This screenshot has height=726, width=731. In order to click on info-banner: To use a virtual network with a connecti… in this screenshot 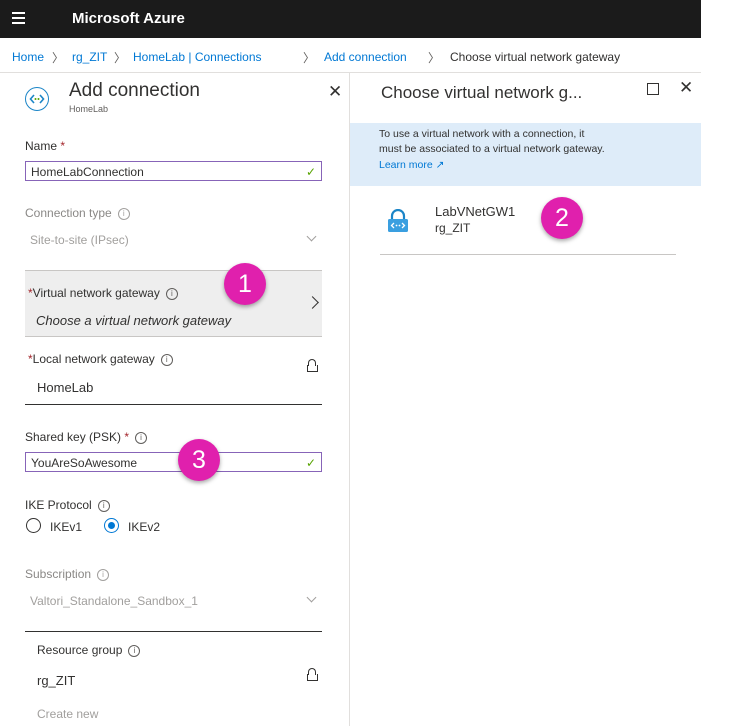, I will do `click(525, 154)`.